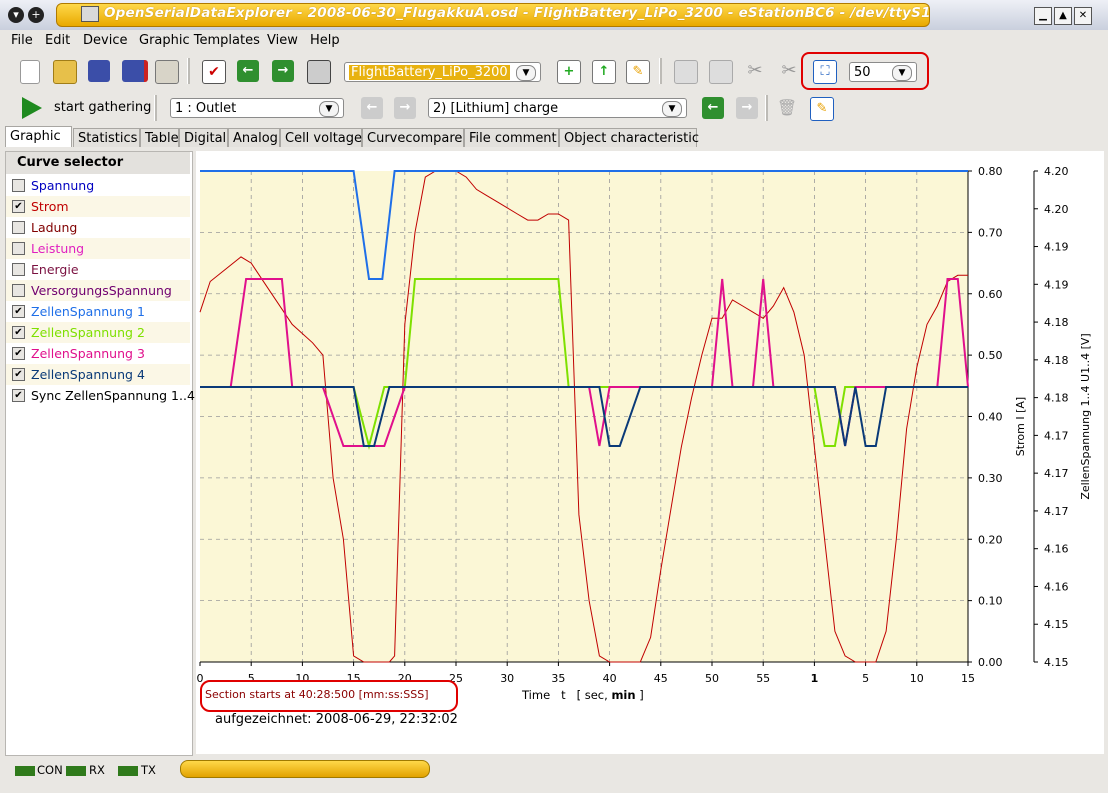 The height and width of the screenshot is (793, 1108). I want to click on y2-axis-label: ZellenSpannung 1..4 U1..4 [V], so click(1085, 416).